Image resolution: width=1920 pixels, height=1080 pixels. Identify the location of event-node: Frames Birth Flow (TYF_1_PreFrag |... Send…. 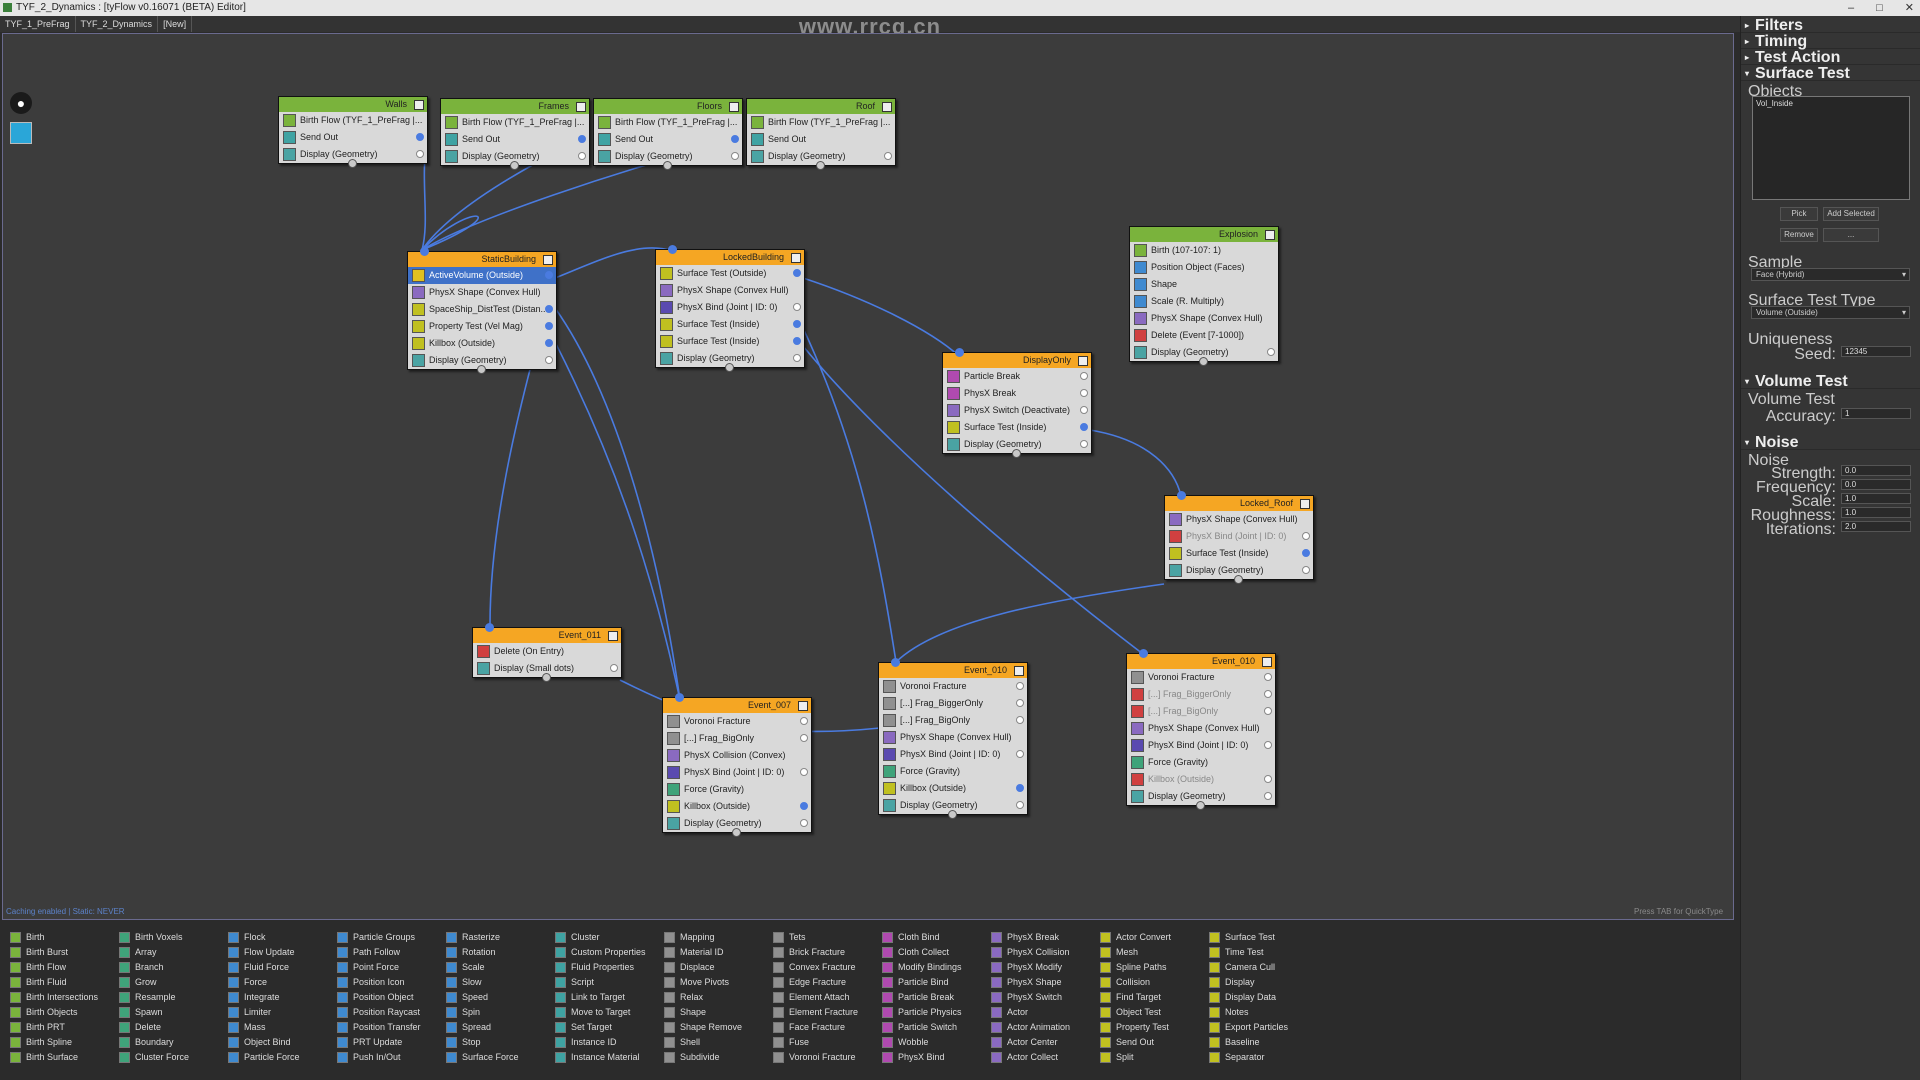
(515, 134).